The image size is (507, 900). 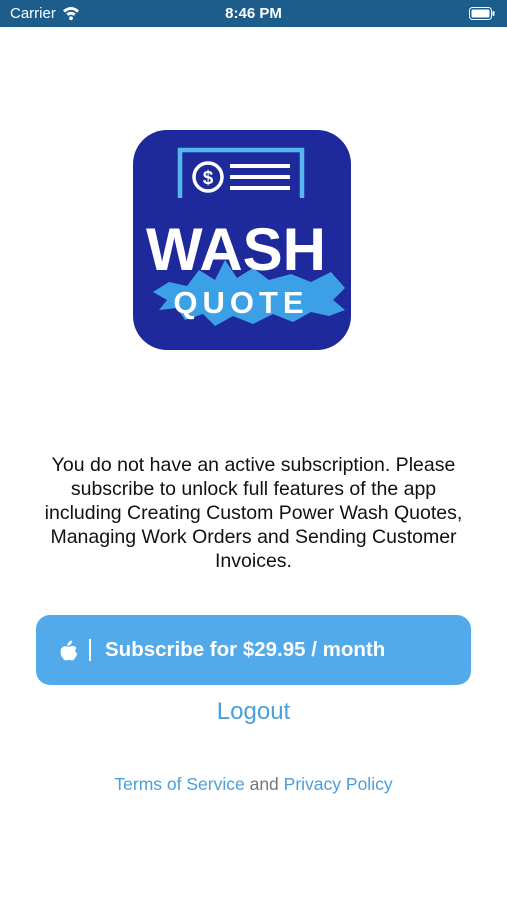 I want to click on status-time: 8:46 PM, so click(x=253, y=13).